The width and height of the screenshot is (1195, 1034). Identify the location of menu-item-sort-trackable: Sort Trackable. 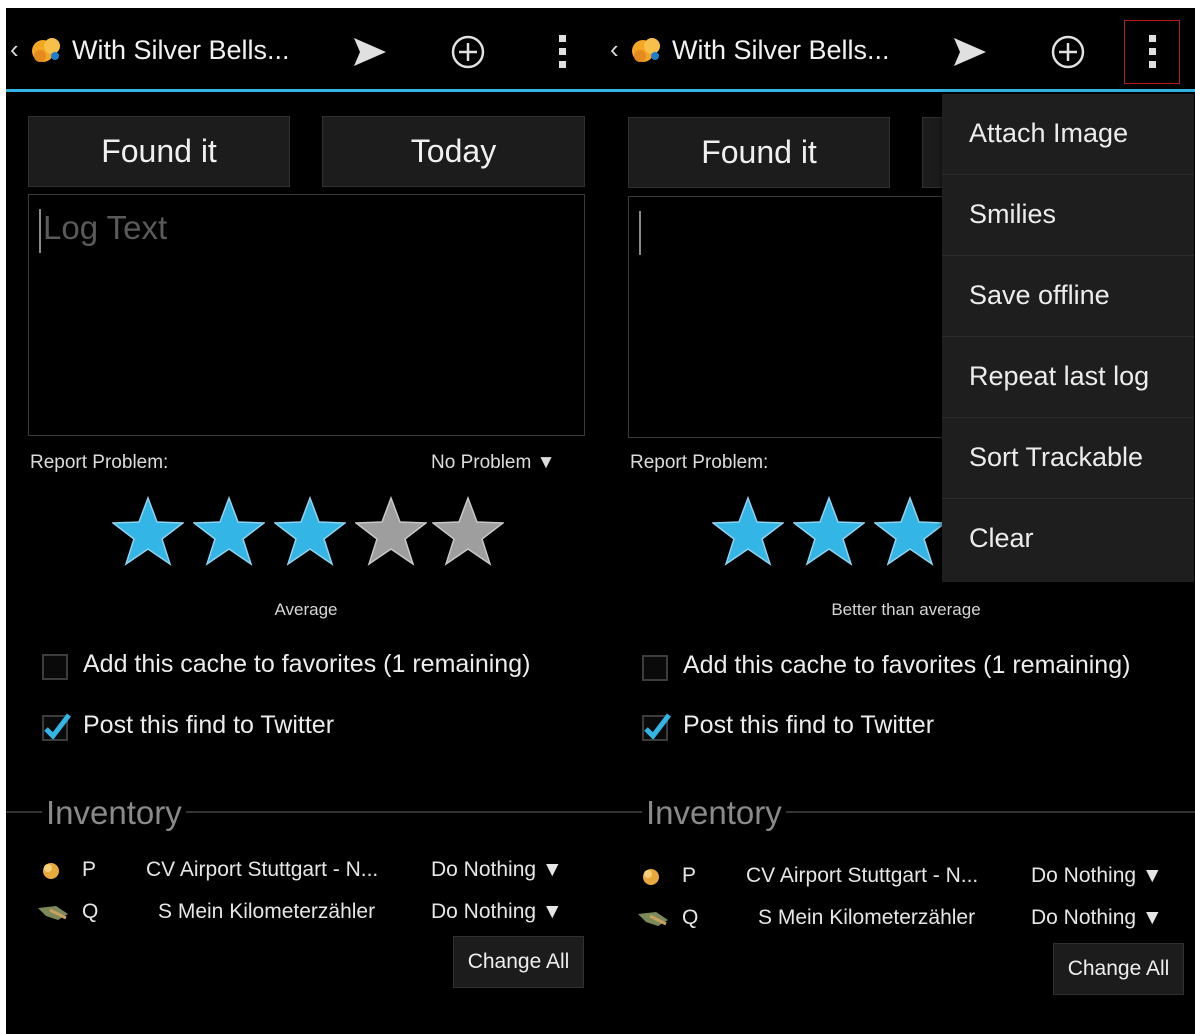
(1068, 458).